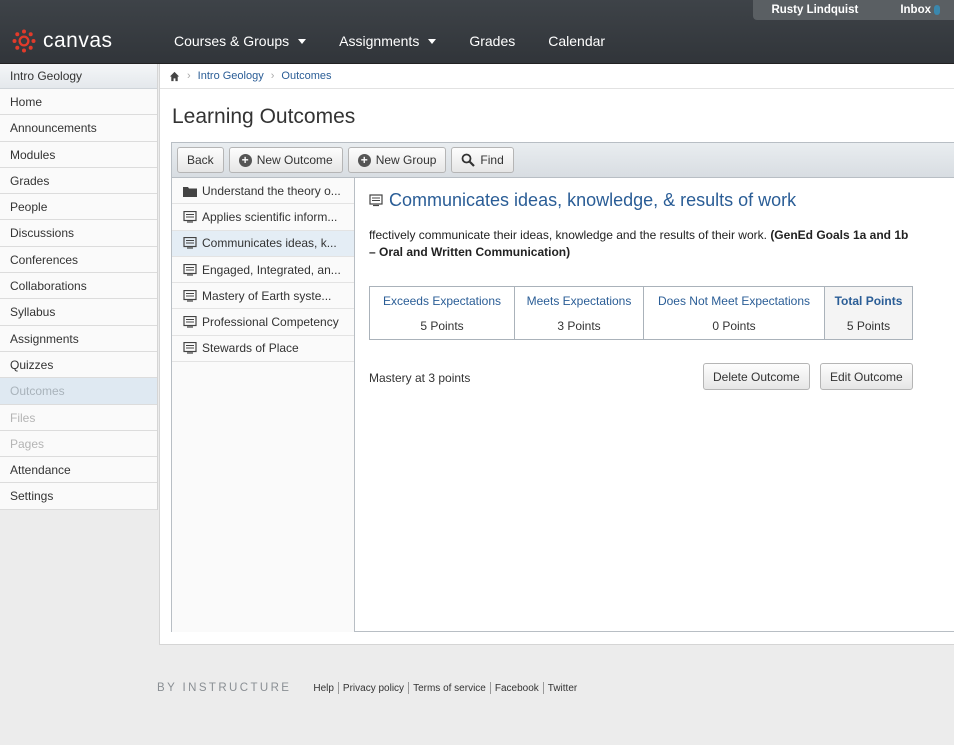  What do you see at coordinates (263, 349) in the screenshot?
I see `list-item: Stewards of Place` at bounding box center [263, 349].